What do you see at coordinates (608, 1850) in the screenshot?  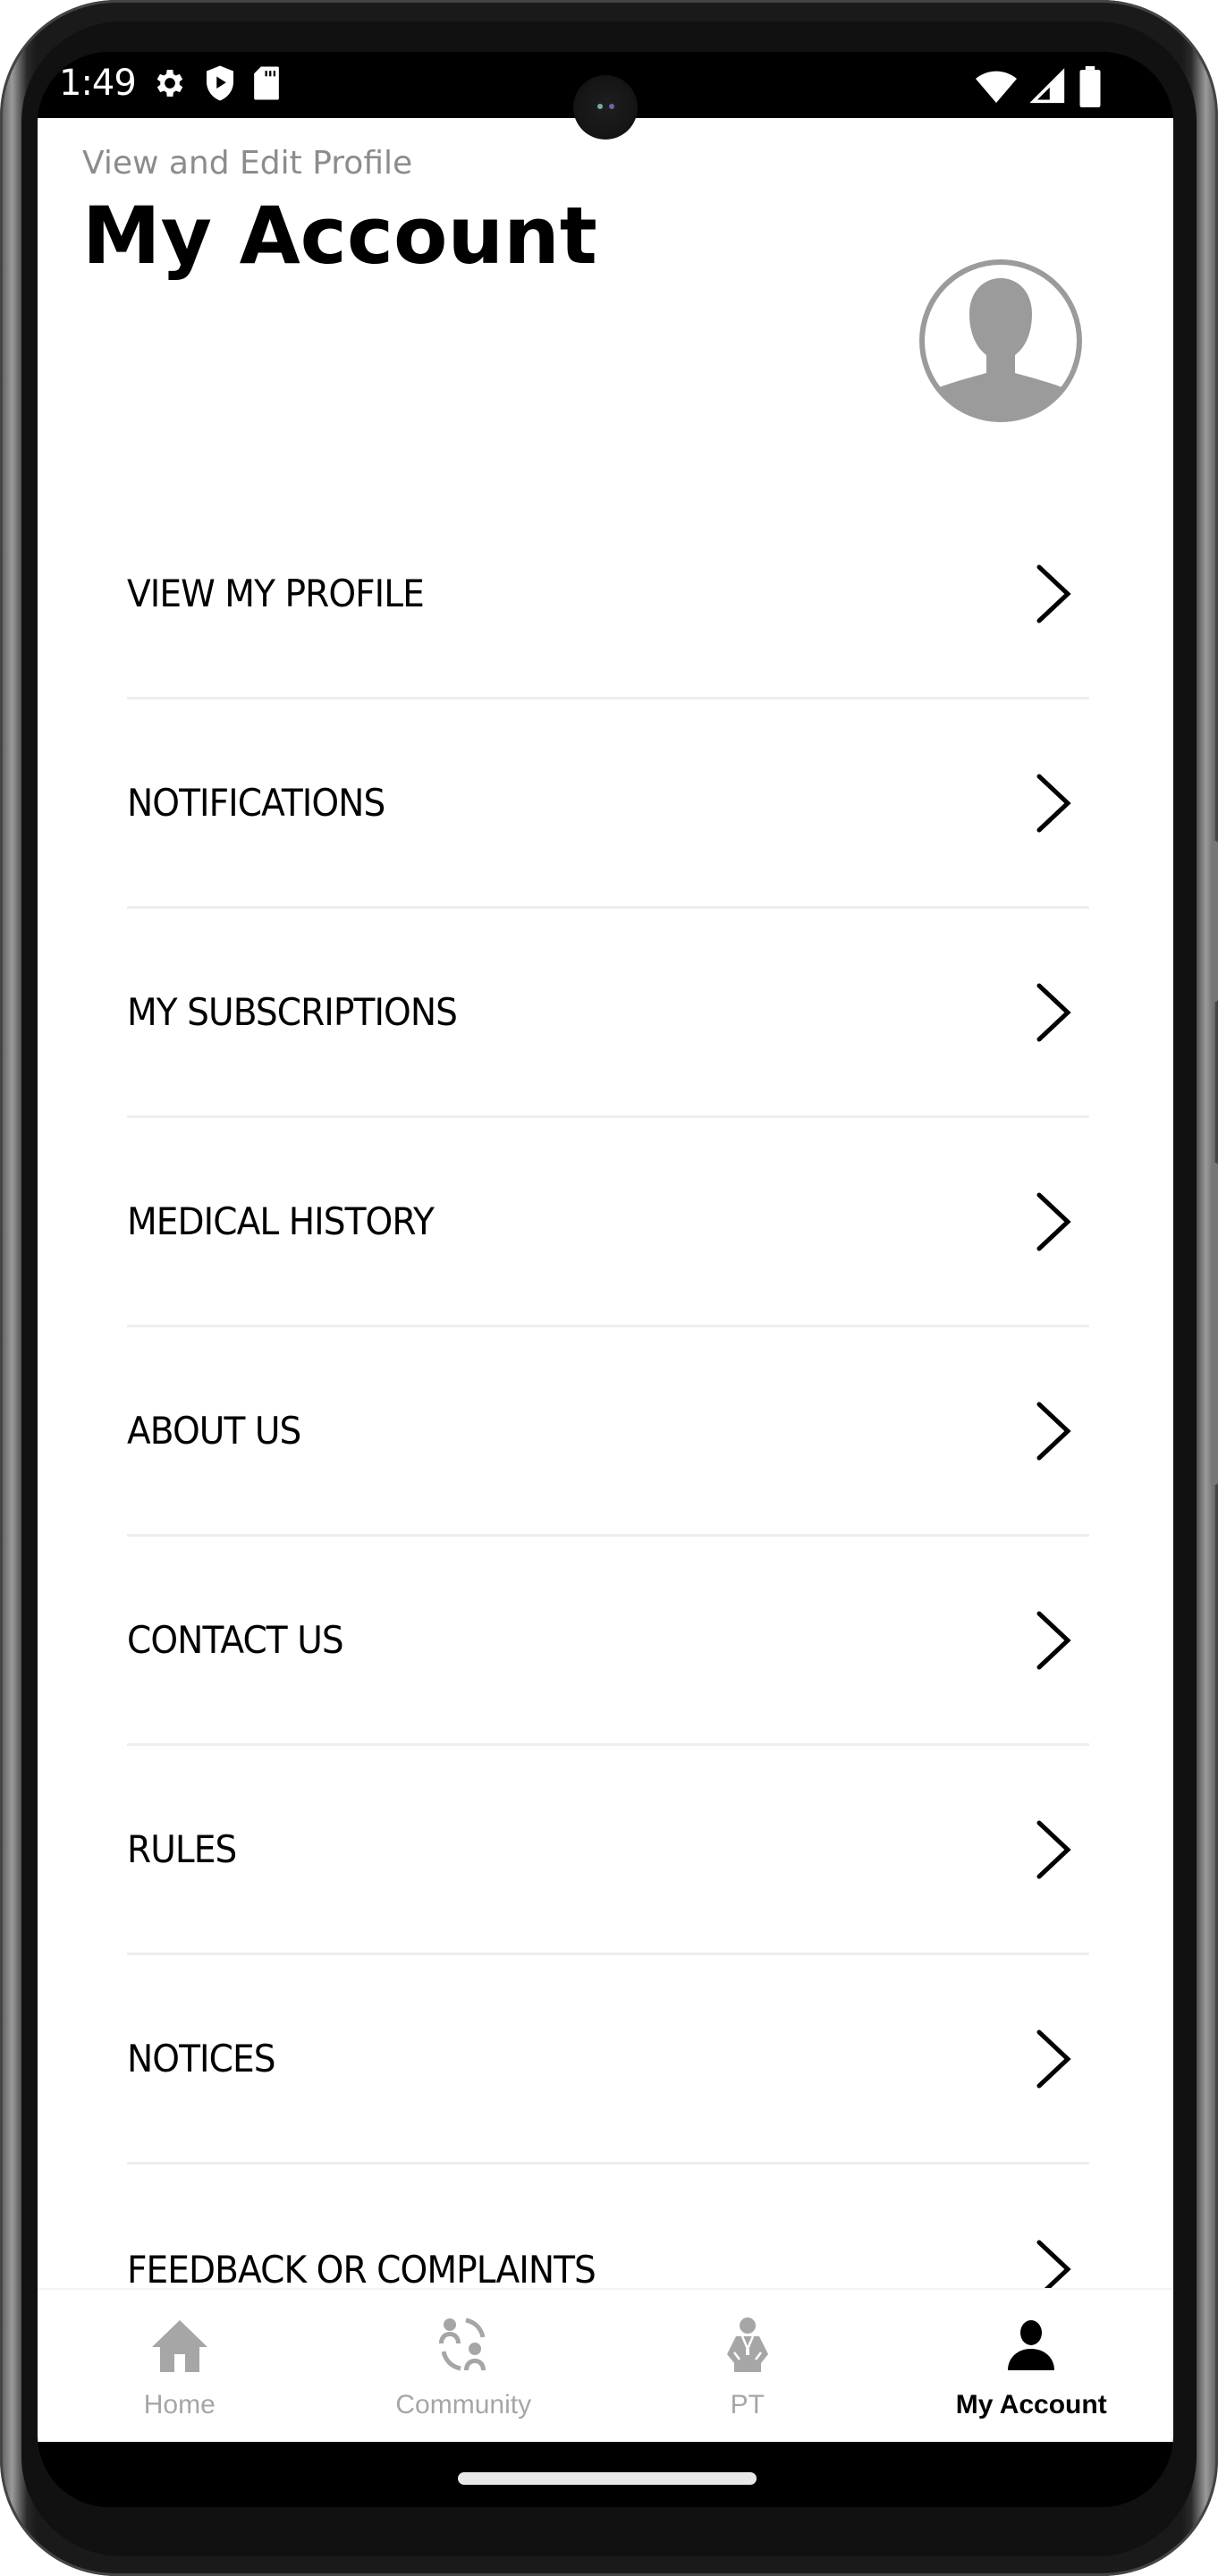 I see `menu-item-rules: RULES` at bounding box center [608, 1850].